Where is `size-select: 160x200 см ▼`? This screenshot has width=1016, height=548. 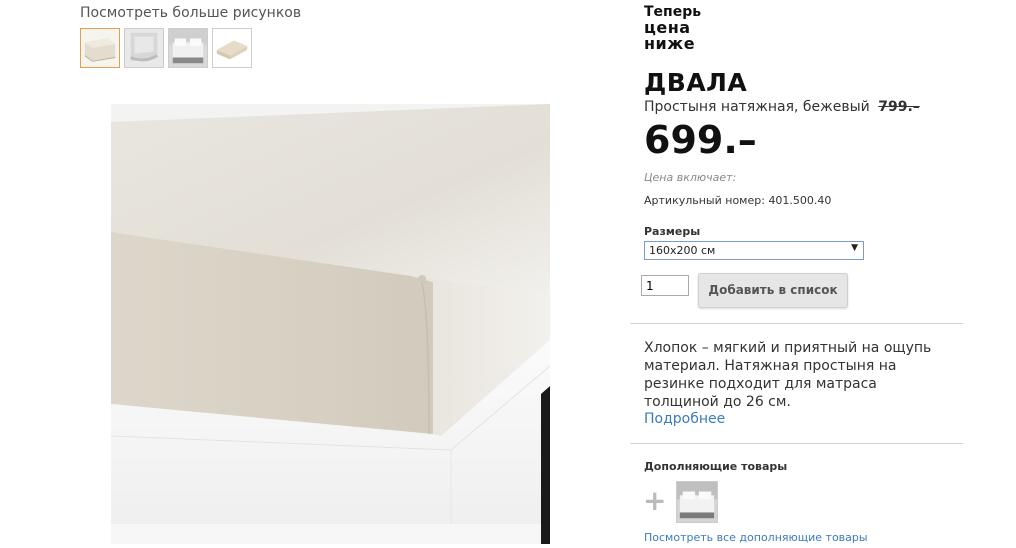
size-select: 160x200 см ▼ is located at coordinates (754, 250).